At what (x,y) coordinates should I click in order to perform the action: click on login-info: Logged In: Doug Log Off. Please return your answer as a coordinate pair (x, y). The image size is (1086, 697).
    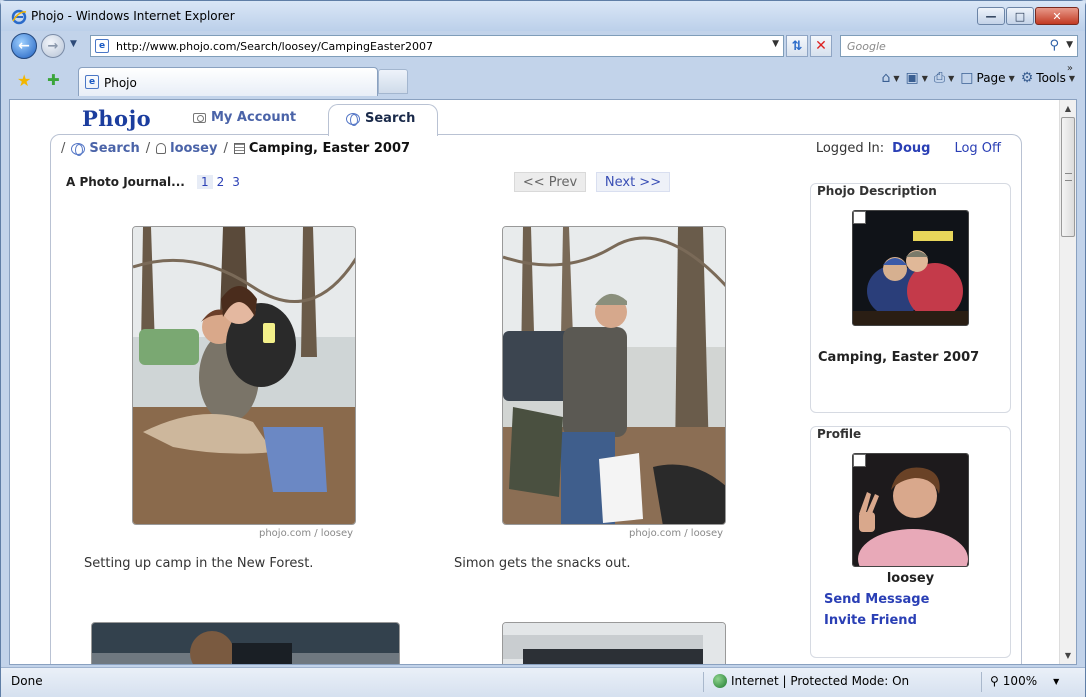
    Looking at the image, I should click on (908, 148).